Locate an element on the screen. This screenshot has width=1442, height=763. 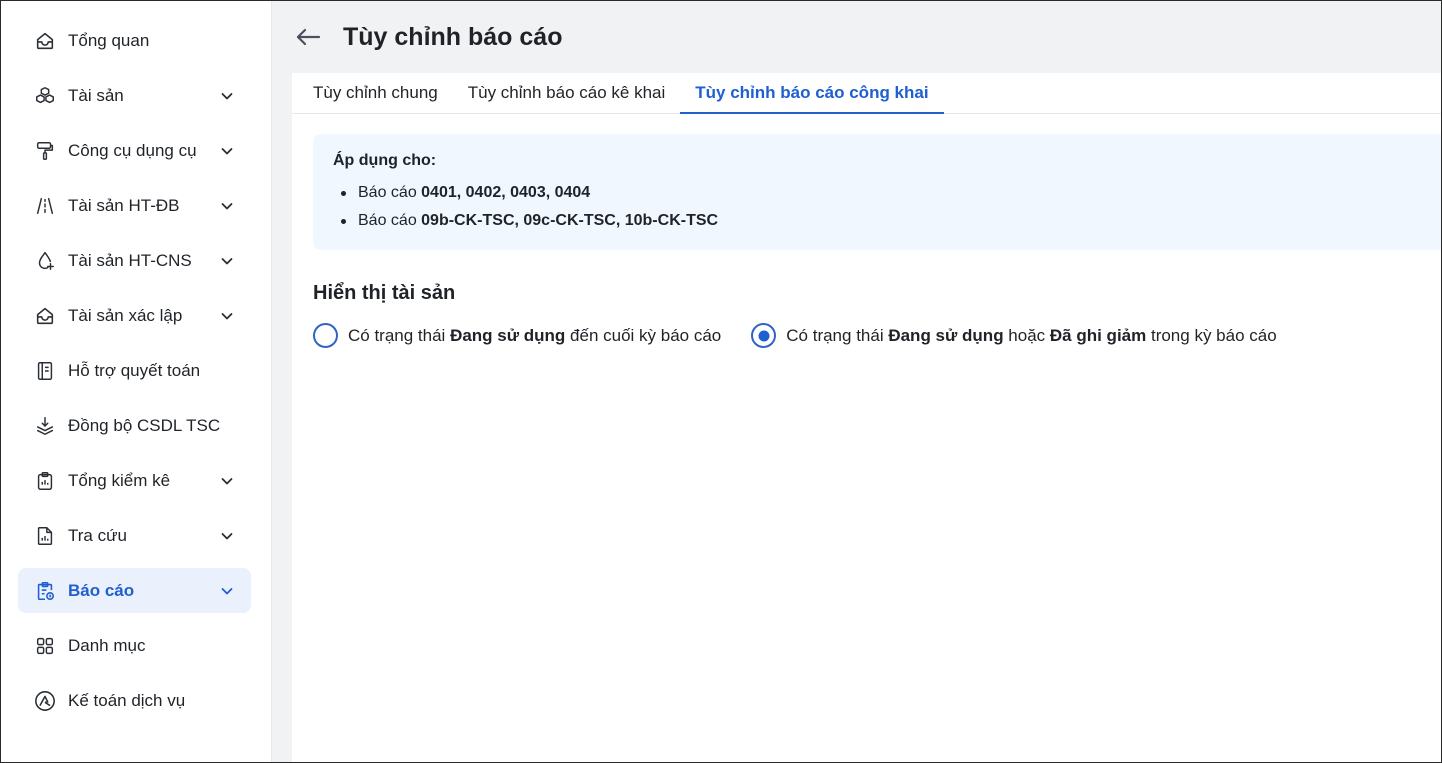
info-item-codes: 09b-CK-TSC, 09c-CK-TSC, 10b-CK-TSC is located at coordinates (570, 220).